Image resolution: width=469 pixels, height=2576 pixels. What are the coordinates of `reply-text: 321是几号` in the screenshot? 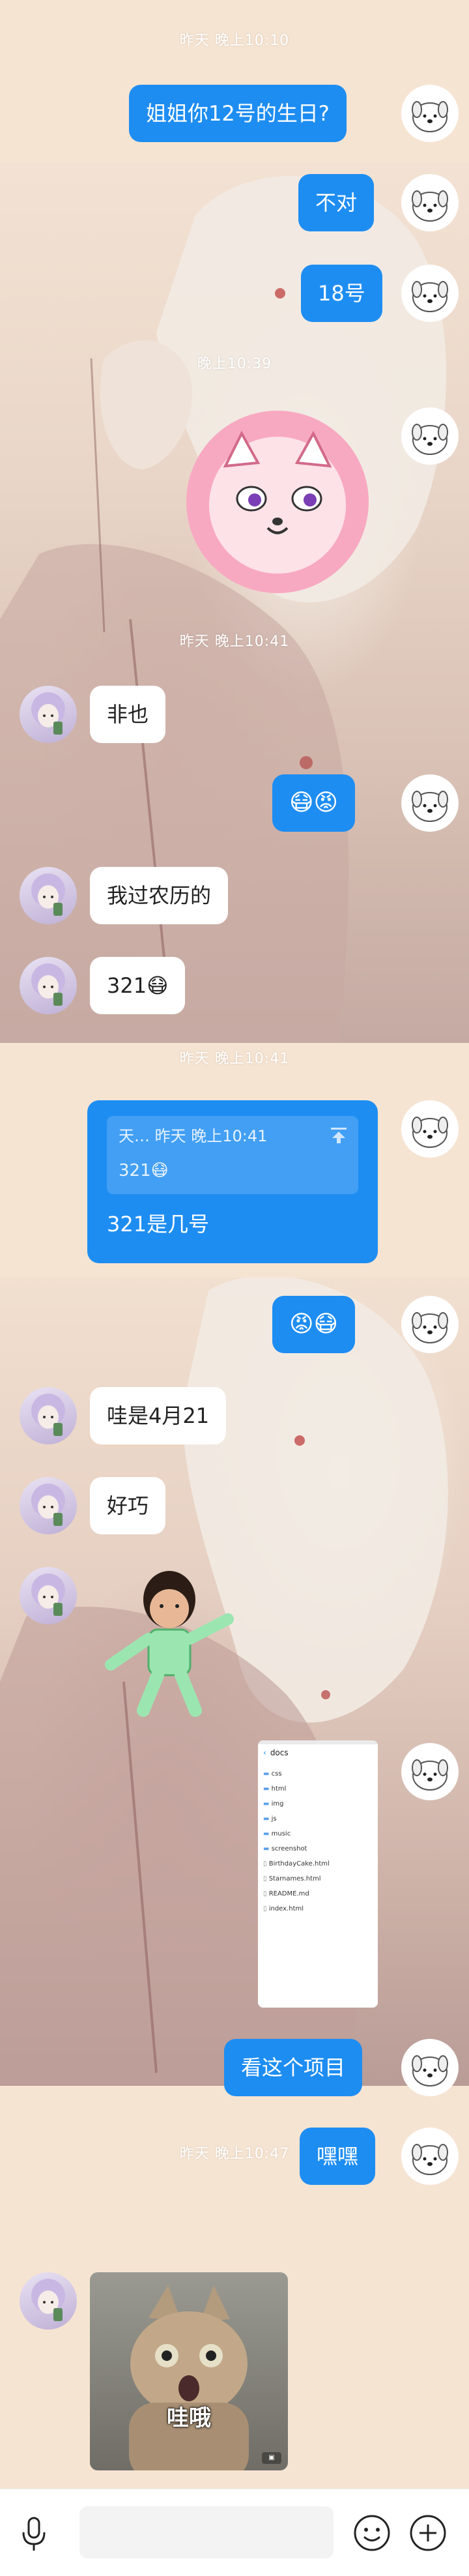 It's located at (159, 1224).